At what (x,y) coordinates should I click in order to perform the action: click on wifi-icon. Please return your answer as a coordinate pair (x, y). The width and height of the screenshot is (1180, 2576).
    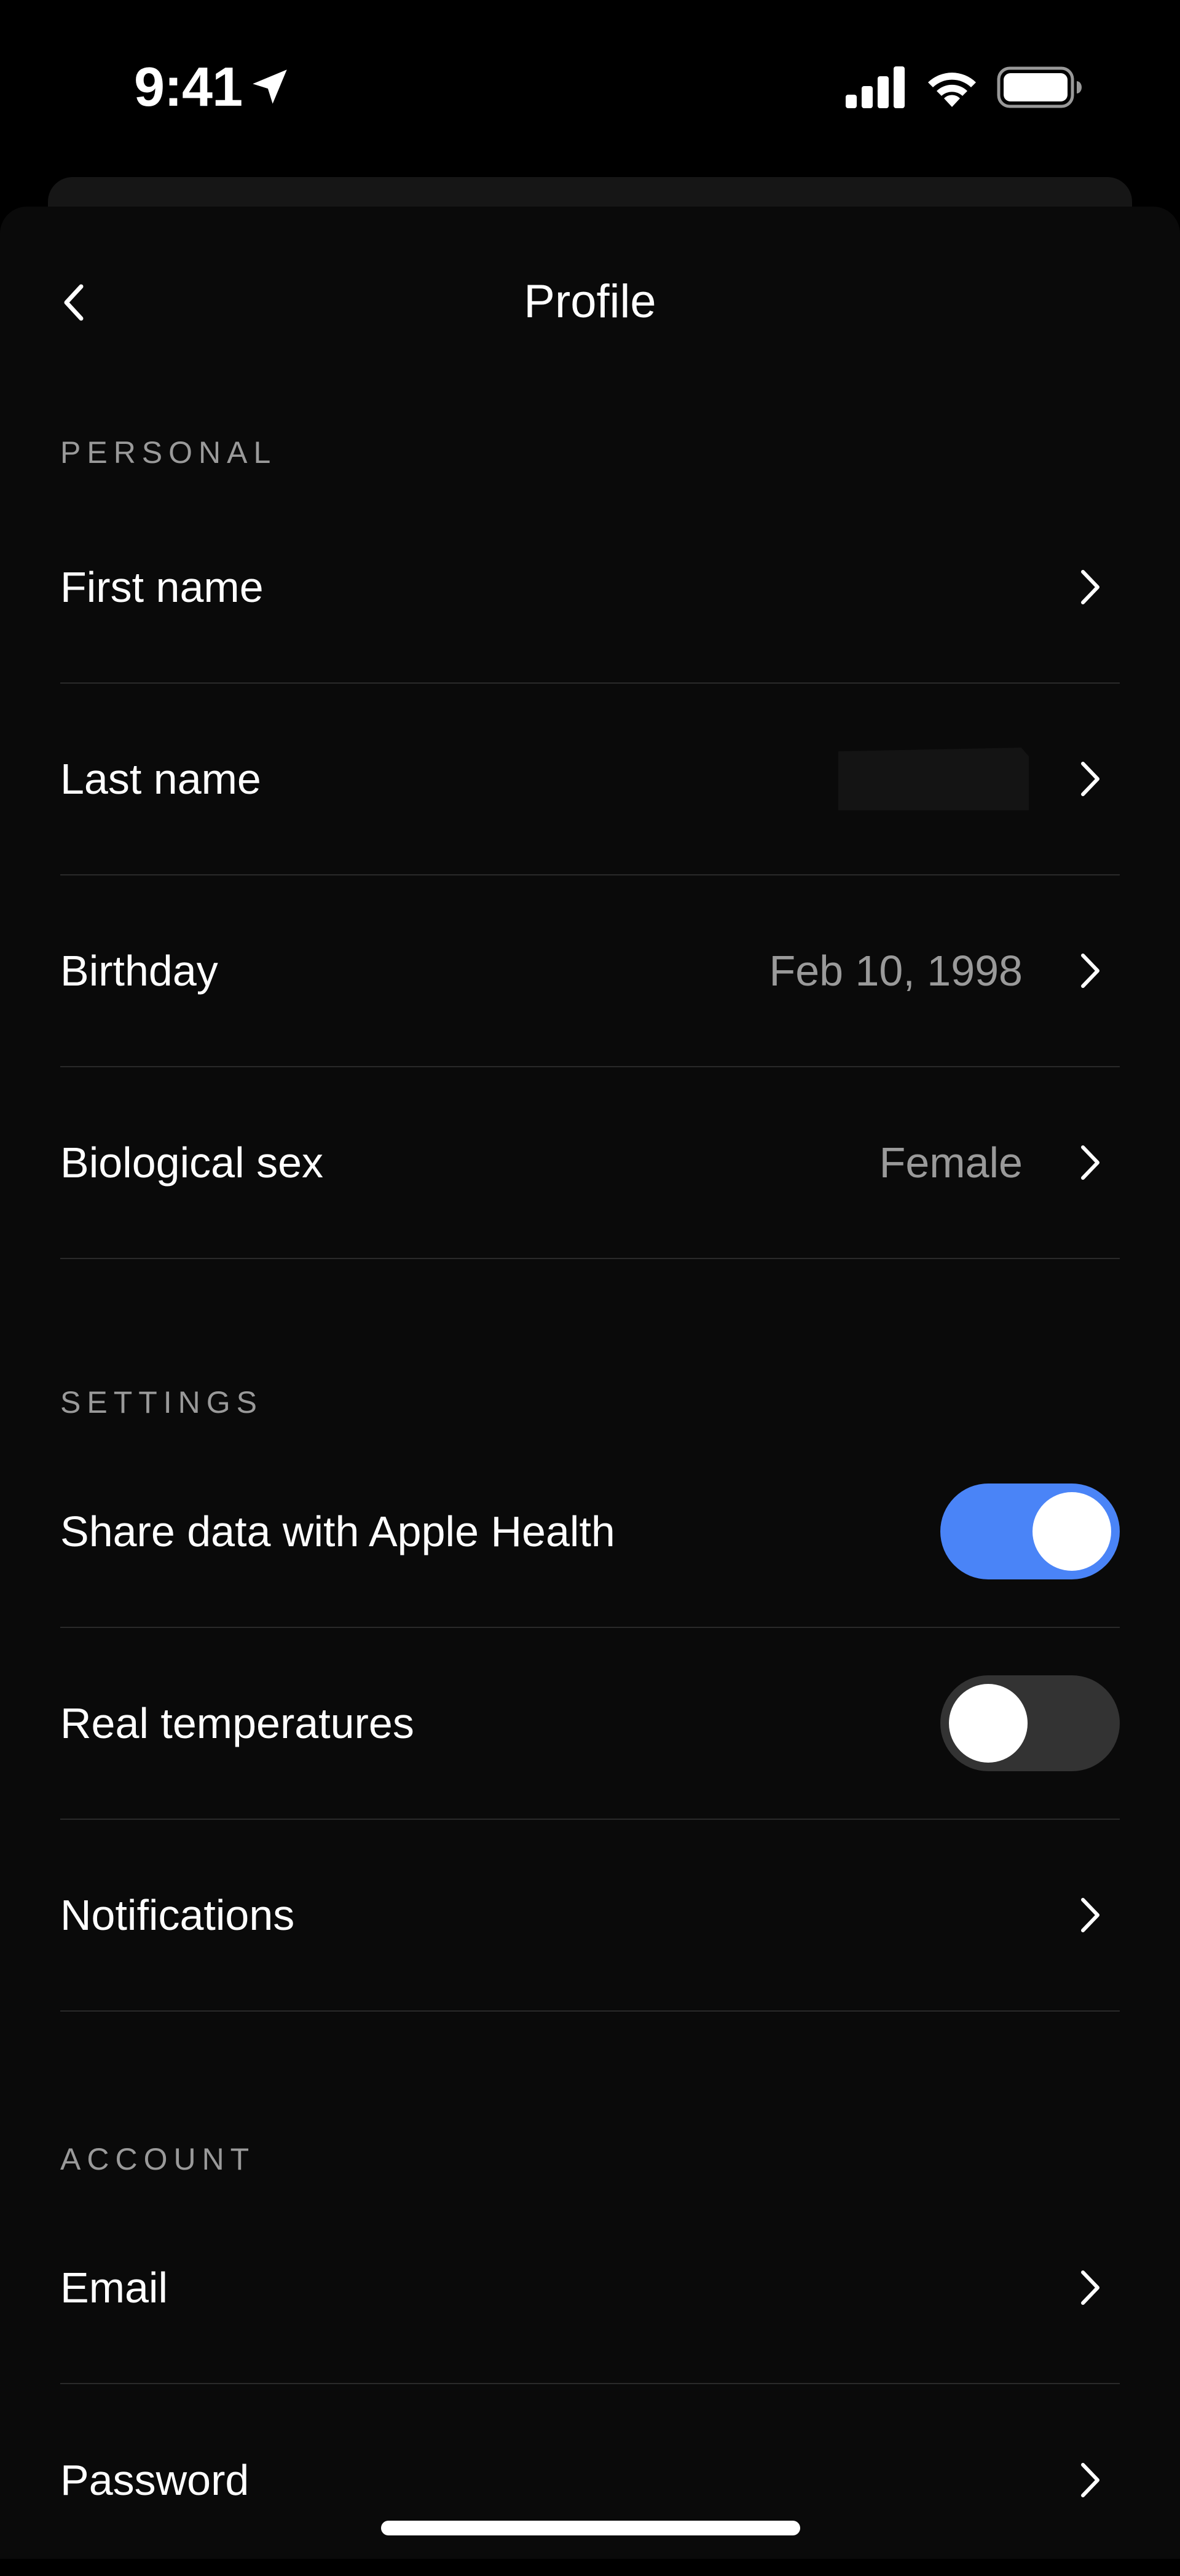
    Looking at the image, I should click on (952, 90).